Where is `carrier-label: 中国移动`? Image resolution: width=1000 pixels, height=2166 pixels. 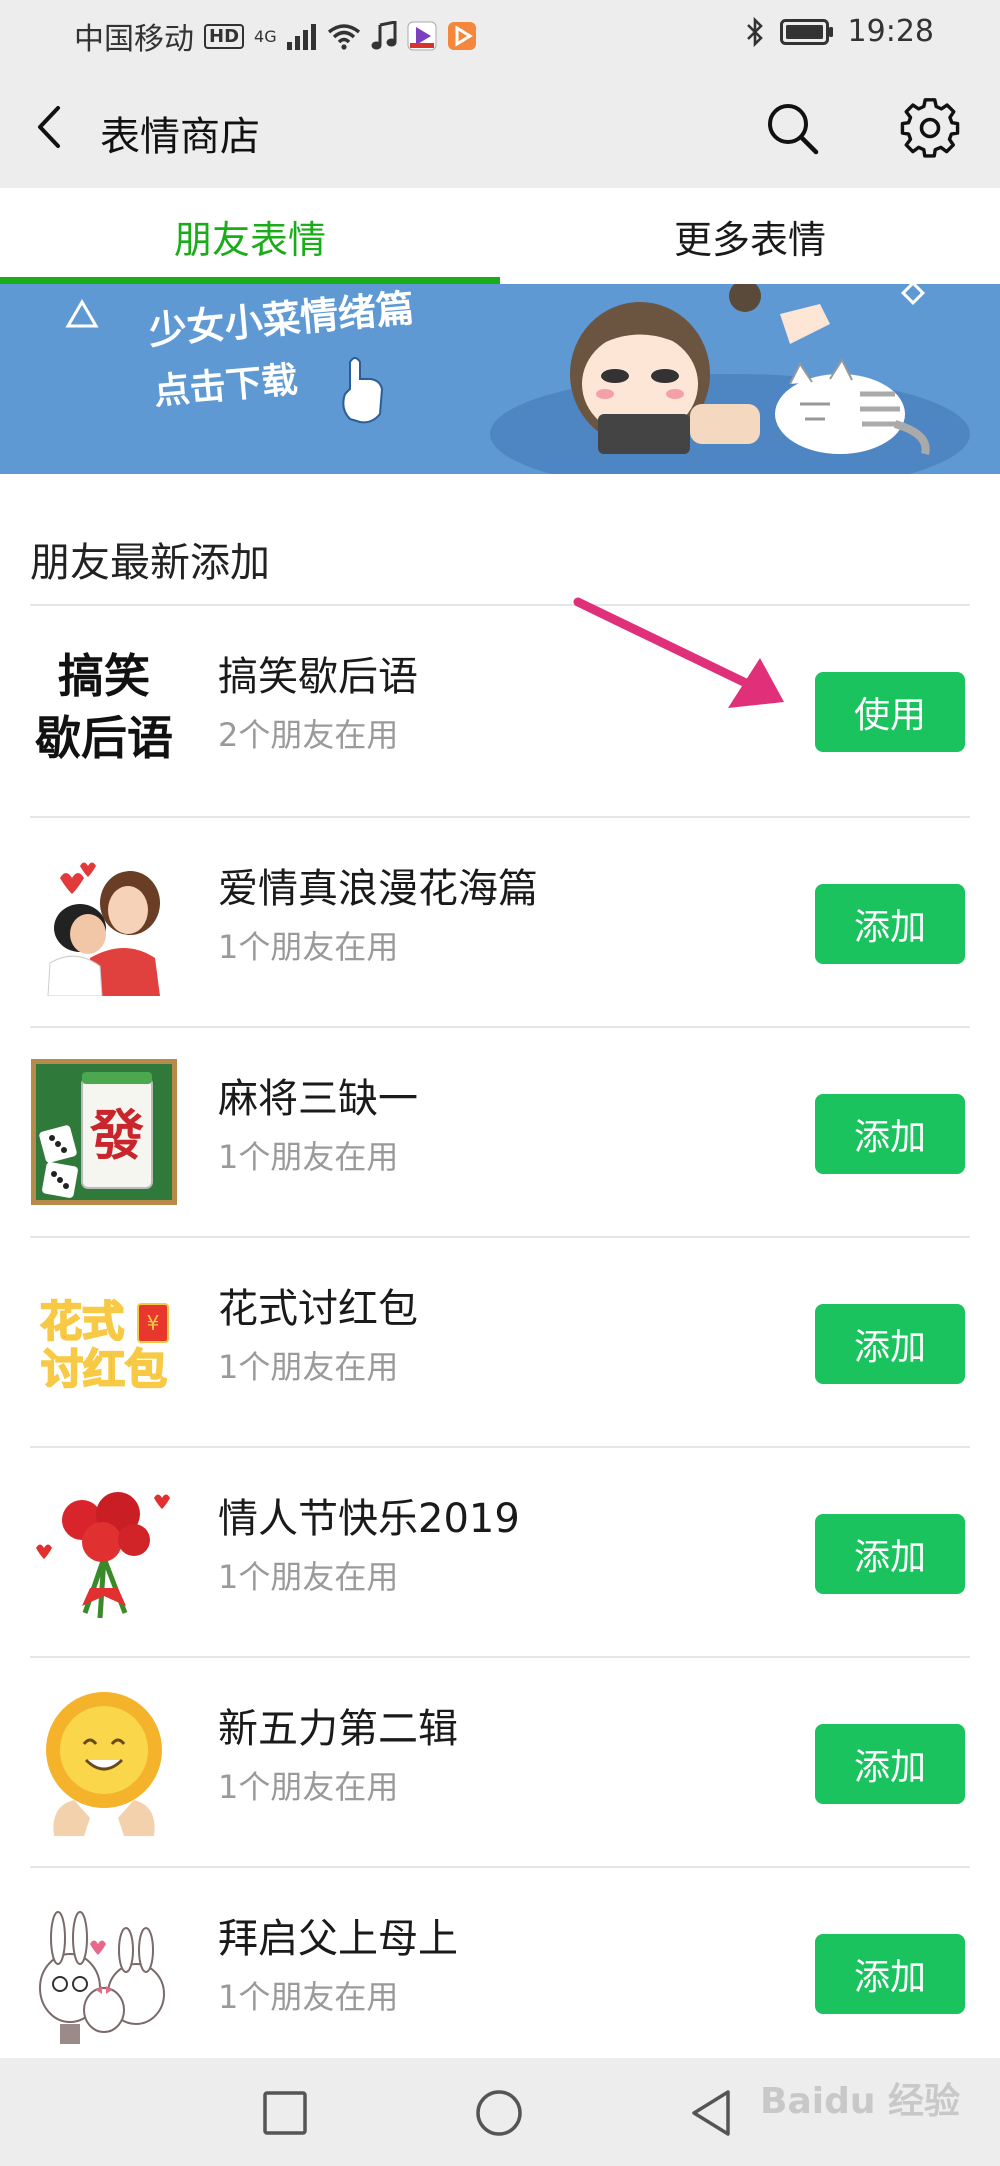
carrier-label: 中国移动 is located at coordinates (134, 39).